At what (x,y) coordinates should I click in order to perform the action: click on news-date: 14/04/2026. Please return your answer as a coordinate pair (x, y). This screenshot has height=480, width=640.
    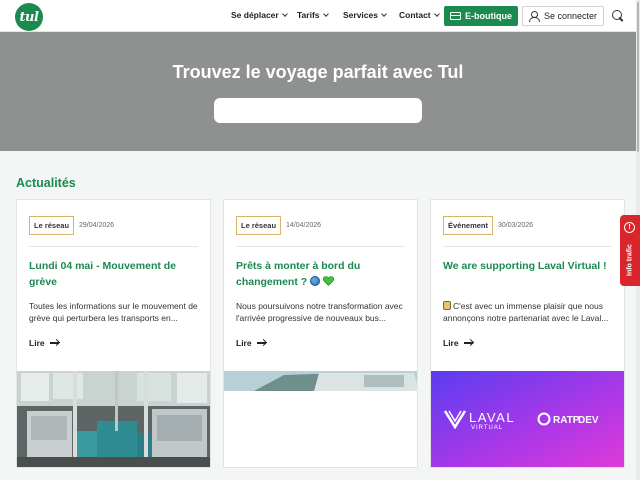
    Looking at the image, I should click on (304, 225).